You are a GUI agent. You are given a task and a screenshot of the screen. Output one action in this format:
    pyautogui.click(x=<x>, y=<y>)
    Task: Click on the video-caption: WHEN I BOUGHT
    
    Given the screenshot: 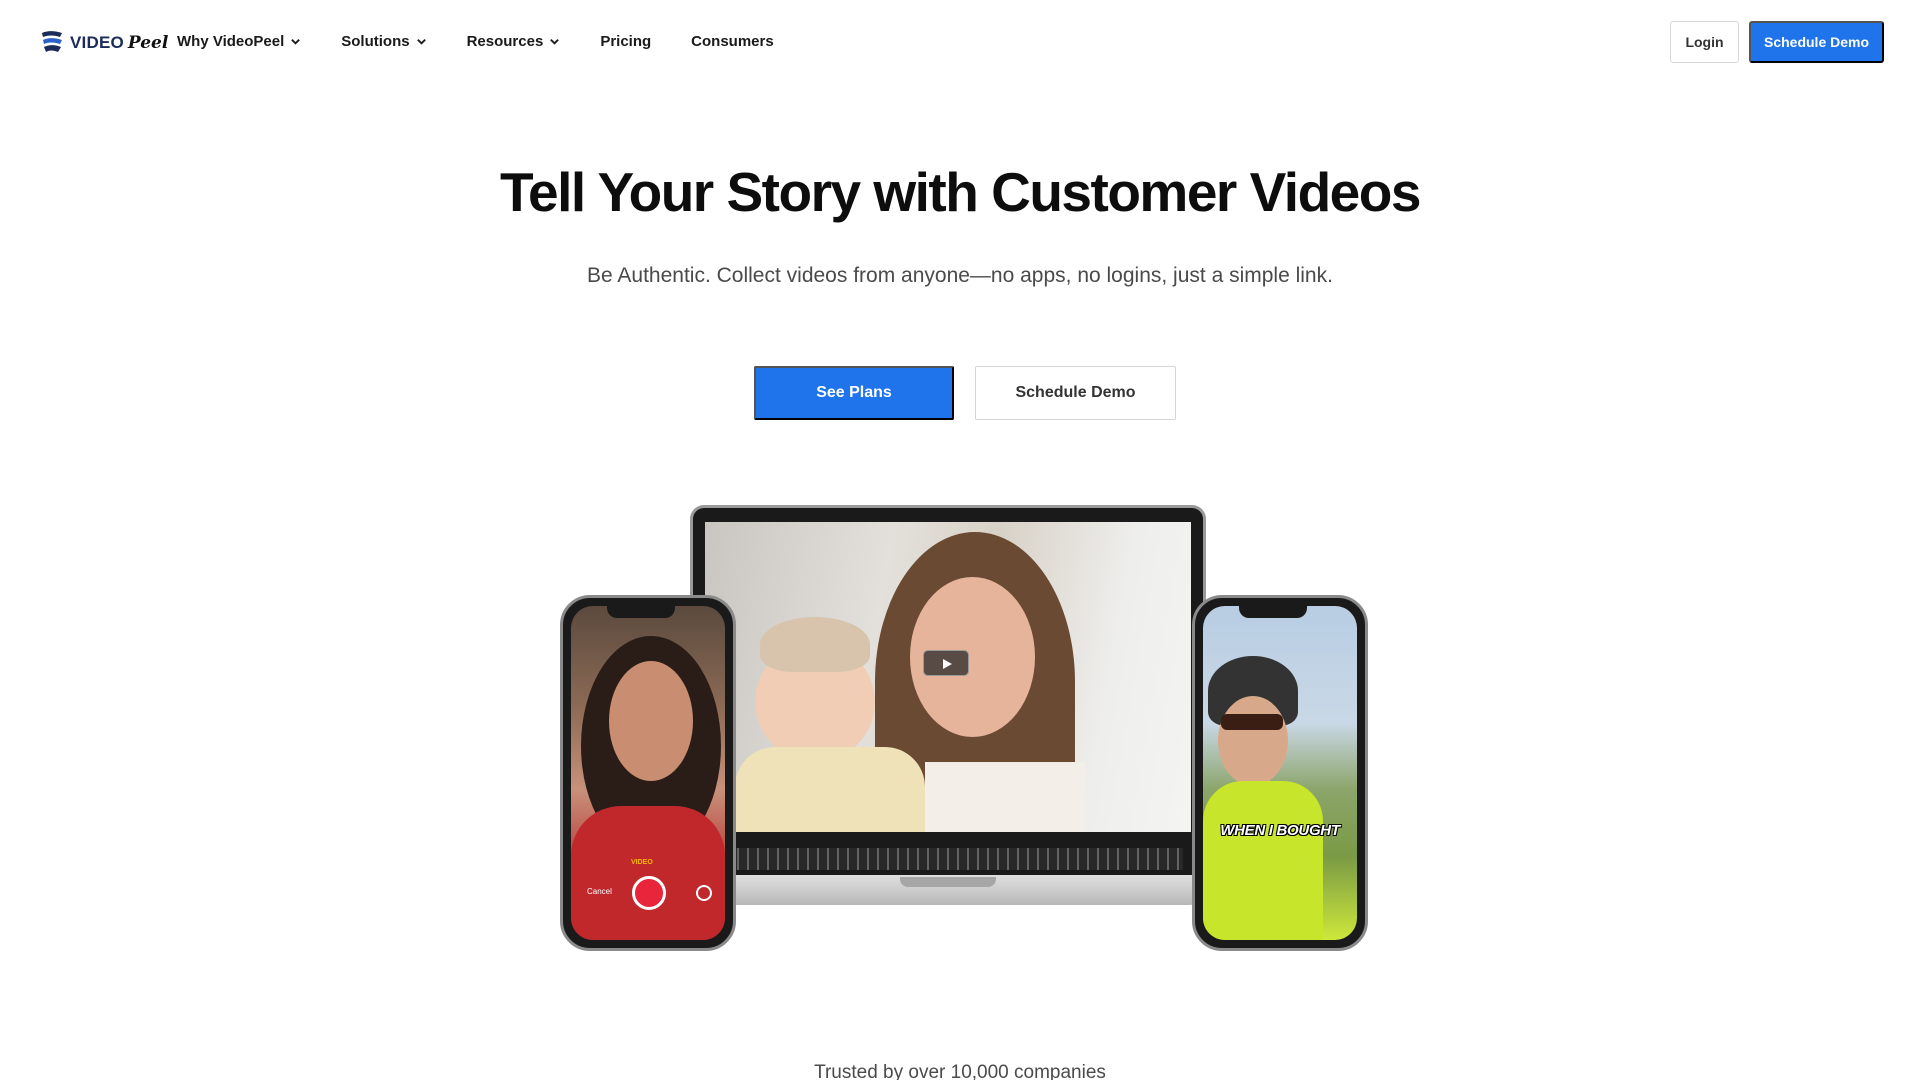 What is the action you would take?
    pyautogui.click(x=1280, y=830)
    